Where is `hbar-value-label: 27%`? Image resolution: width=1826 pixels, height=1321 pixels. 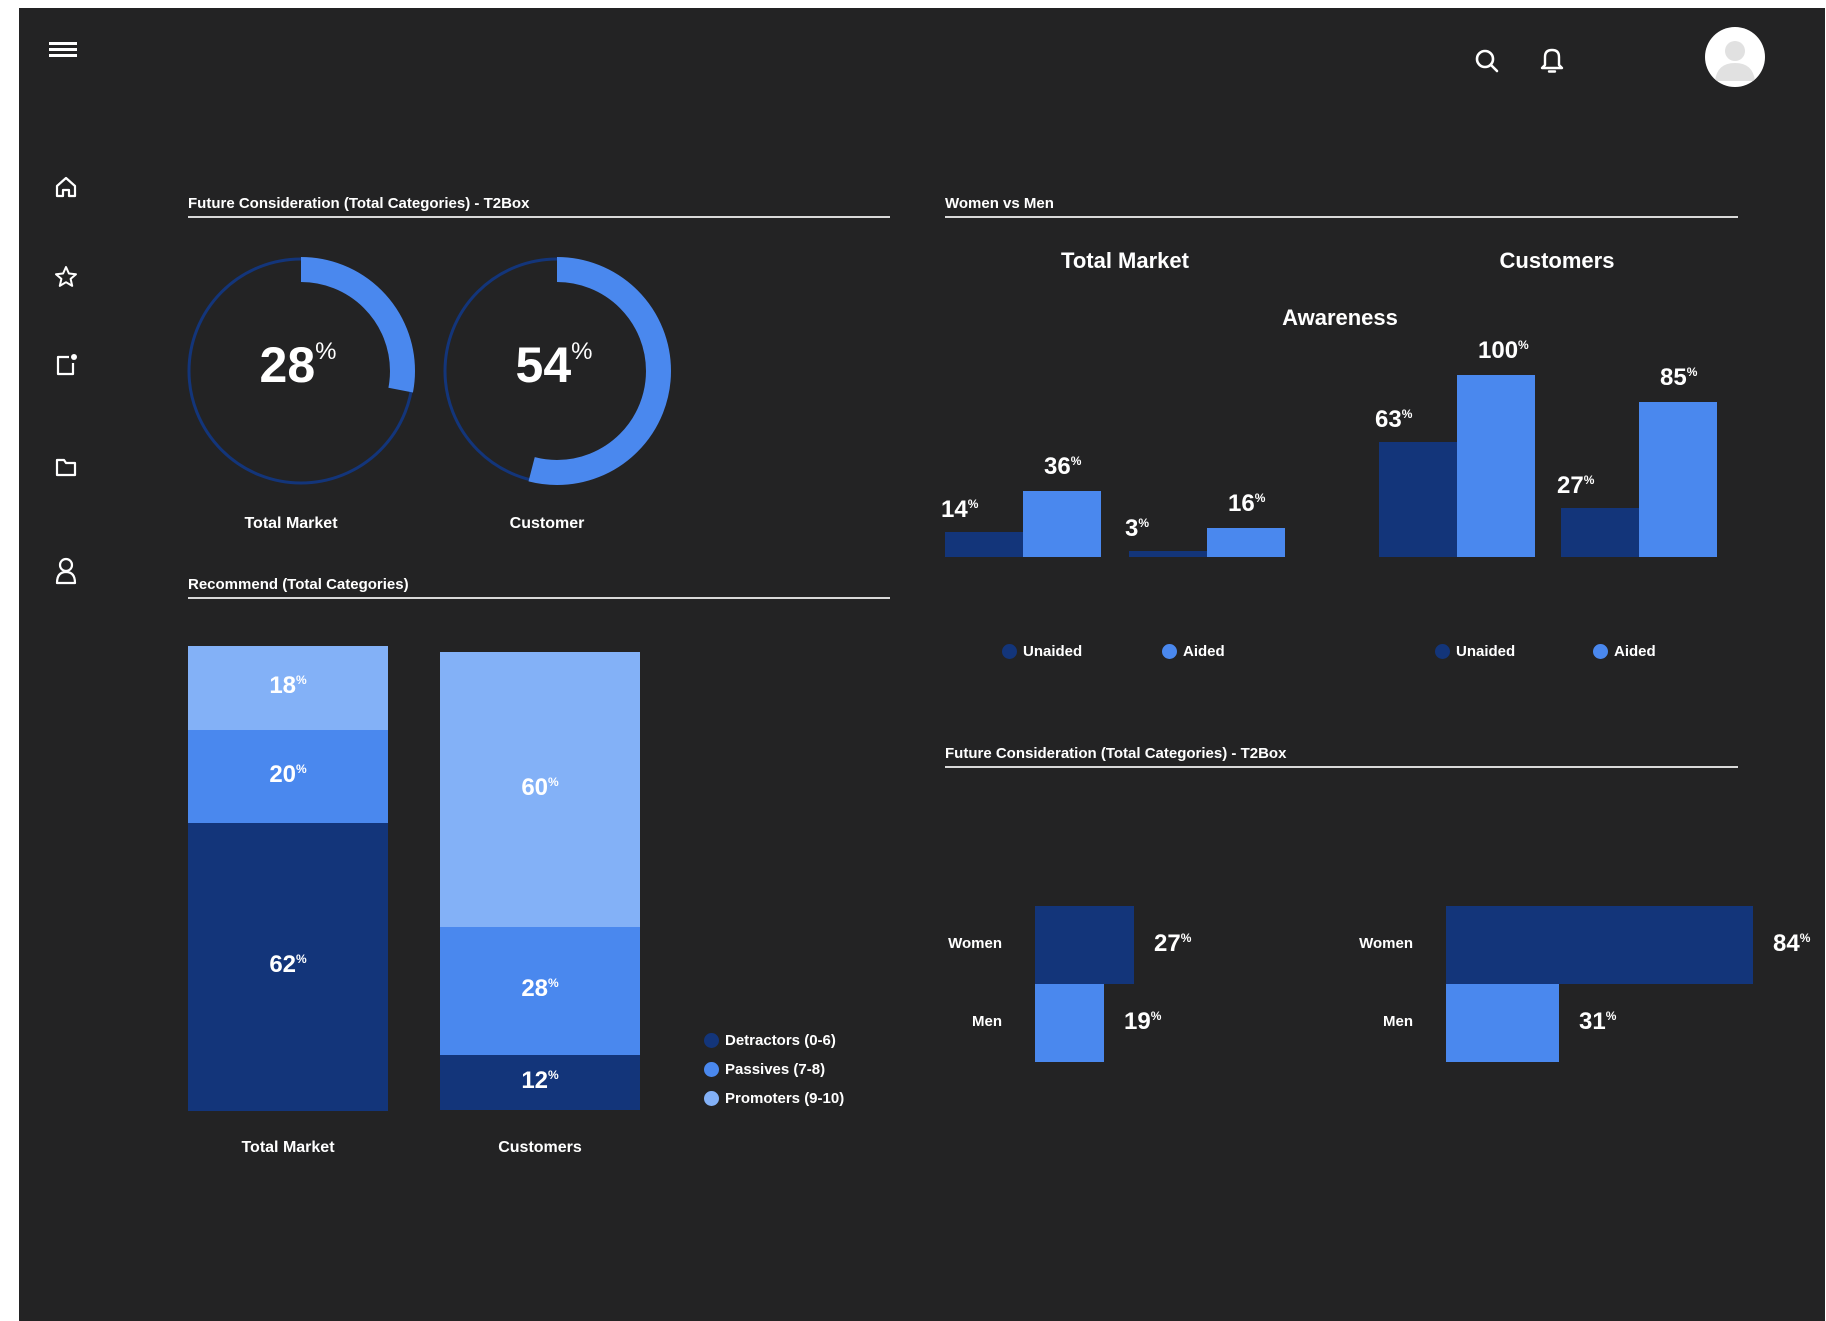
hbar-value-label: 27% is located at coordinates (1173, 943).